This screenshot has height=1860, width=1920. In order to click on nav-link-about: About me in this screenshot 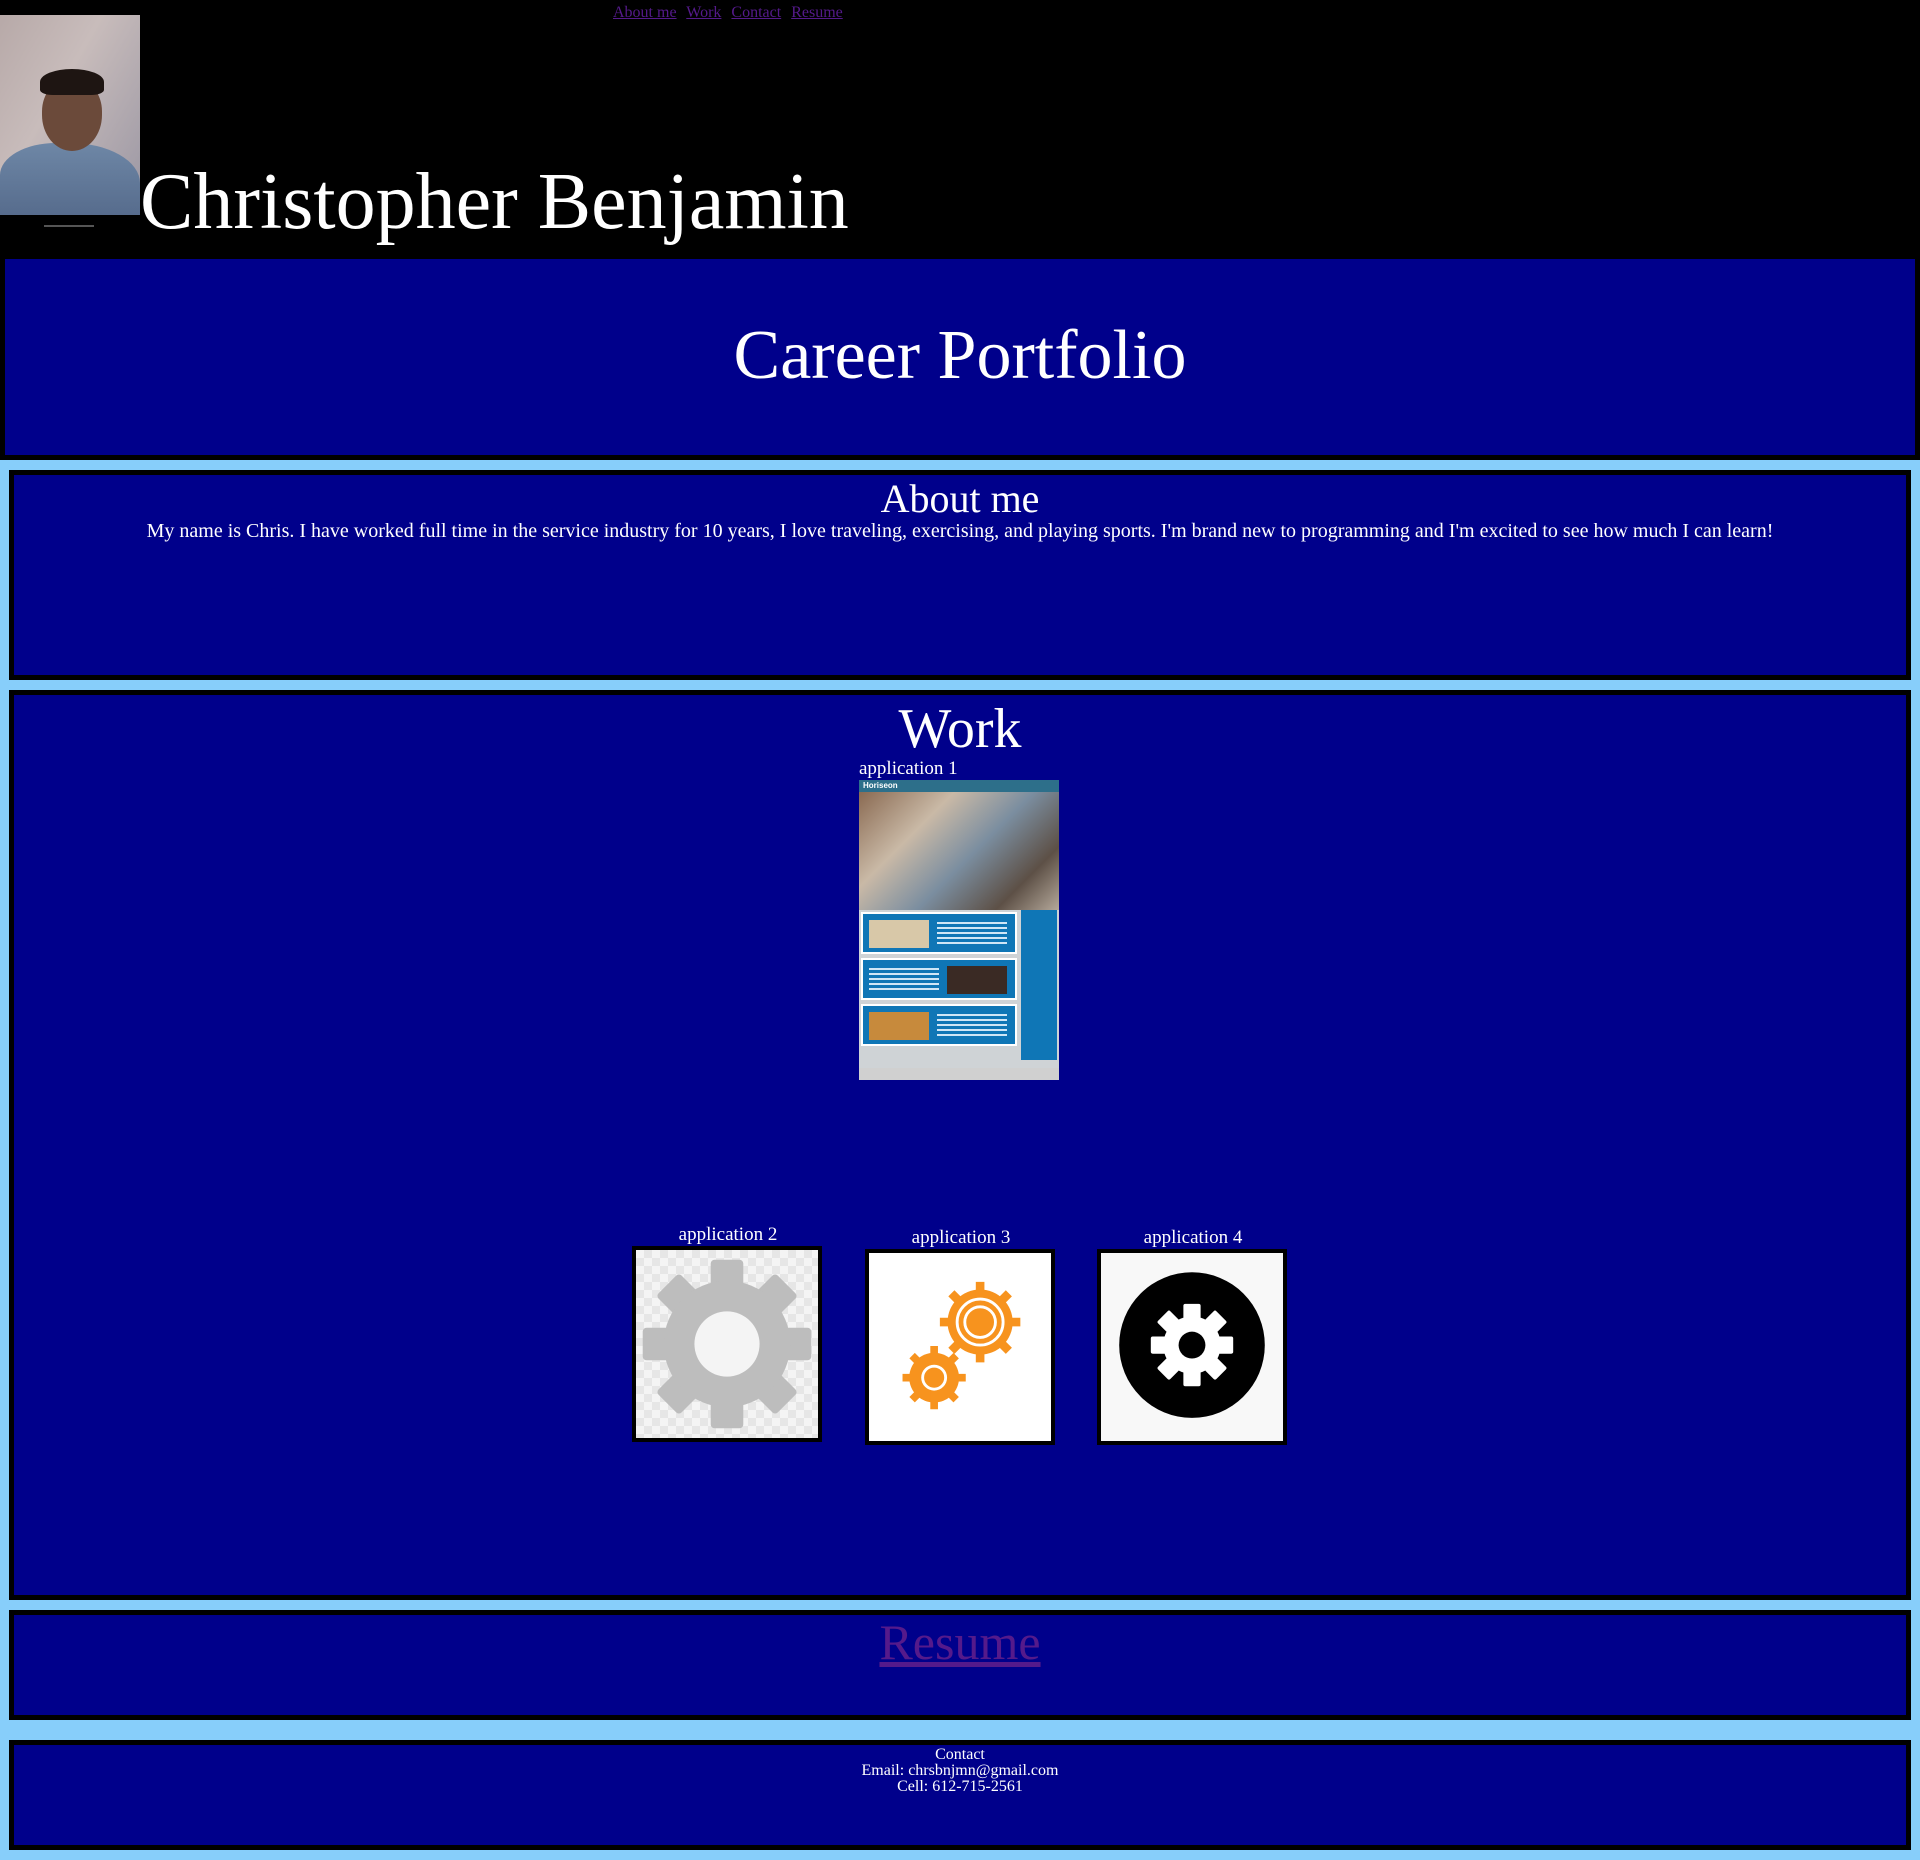, I will do `click(645, 12)`.